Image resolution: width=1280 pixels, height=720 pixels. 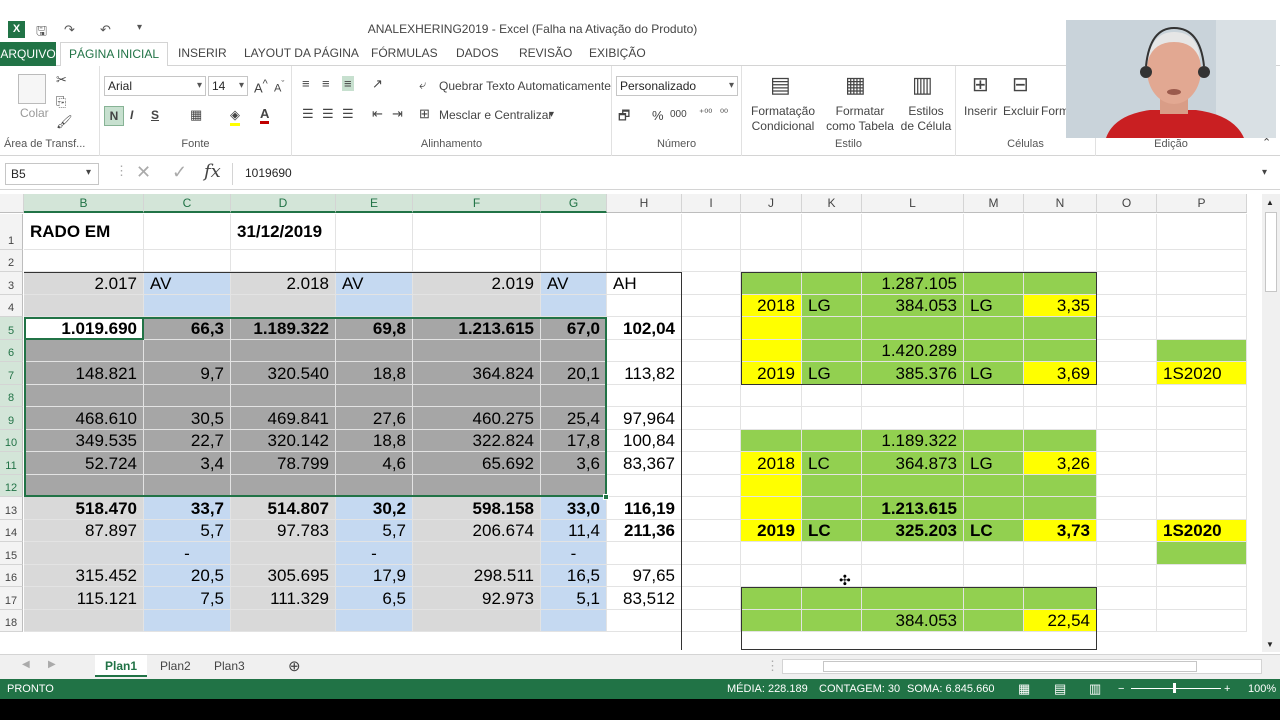 I want to click on cell-i2, so click(x=711, y=261).